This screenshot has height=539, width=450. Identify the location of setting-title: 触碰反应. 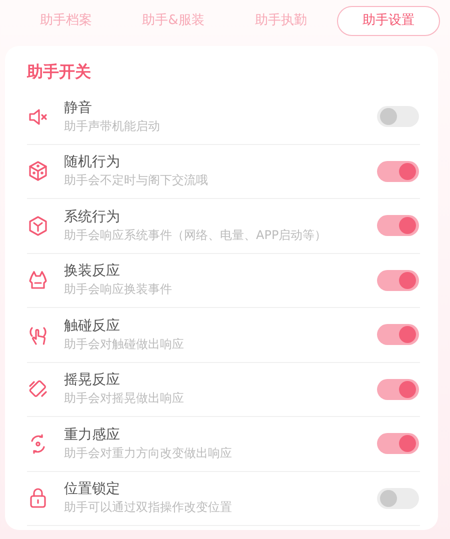
(92, 326).